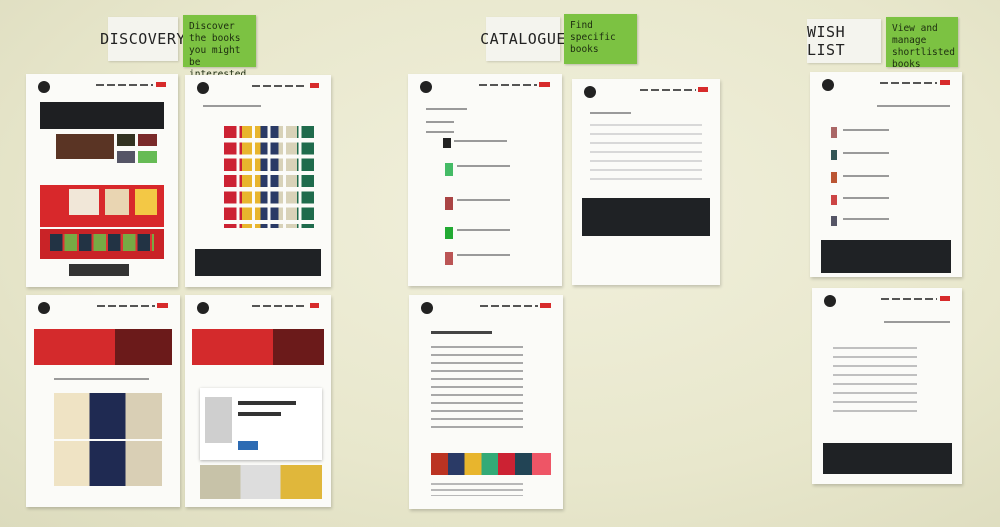 This screenshot has width=1000, height=527. Describe the element at coordinates (258, 181) in the screenshot. I see `discovery-book-grid-printout` at that location.